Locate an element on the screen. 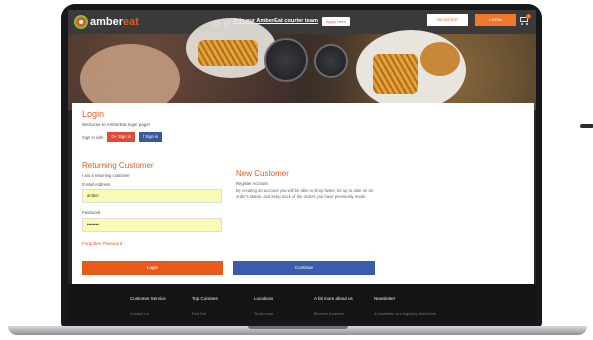 Image resolution: width=593 pixels, height=340 pixels. brand-logo: ambereat is located at coordinates (106, 22).